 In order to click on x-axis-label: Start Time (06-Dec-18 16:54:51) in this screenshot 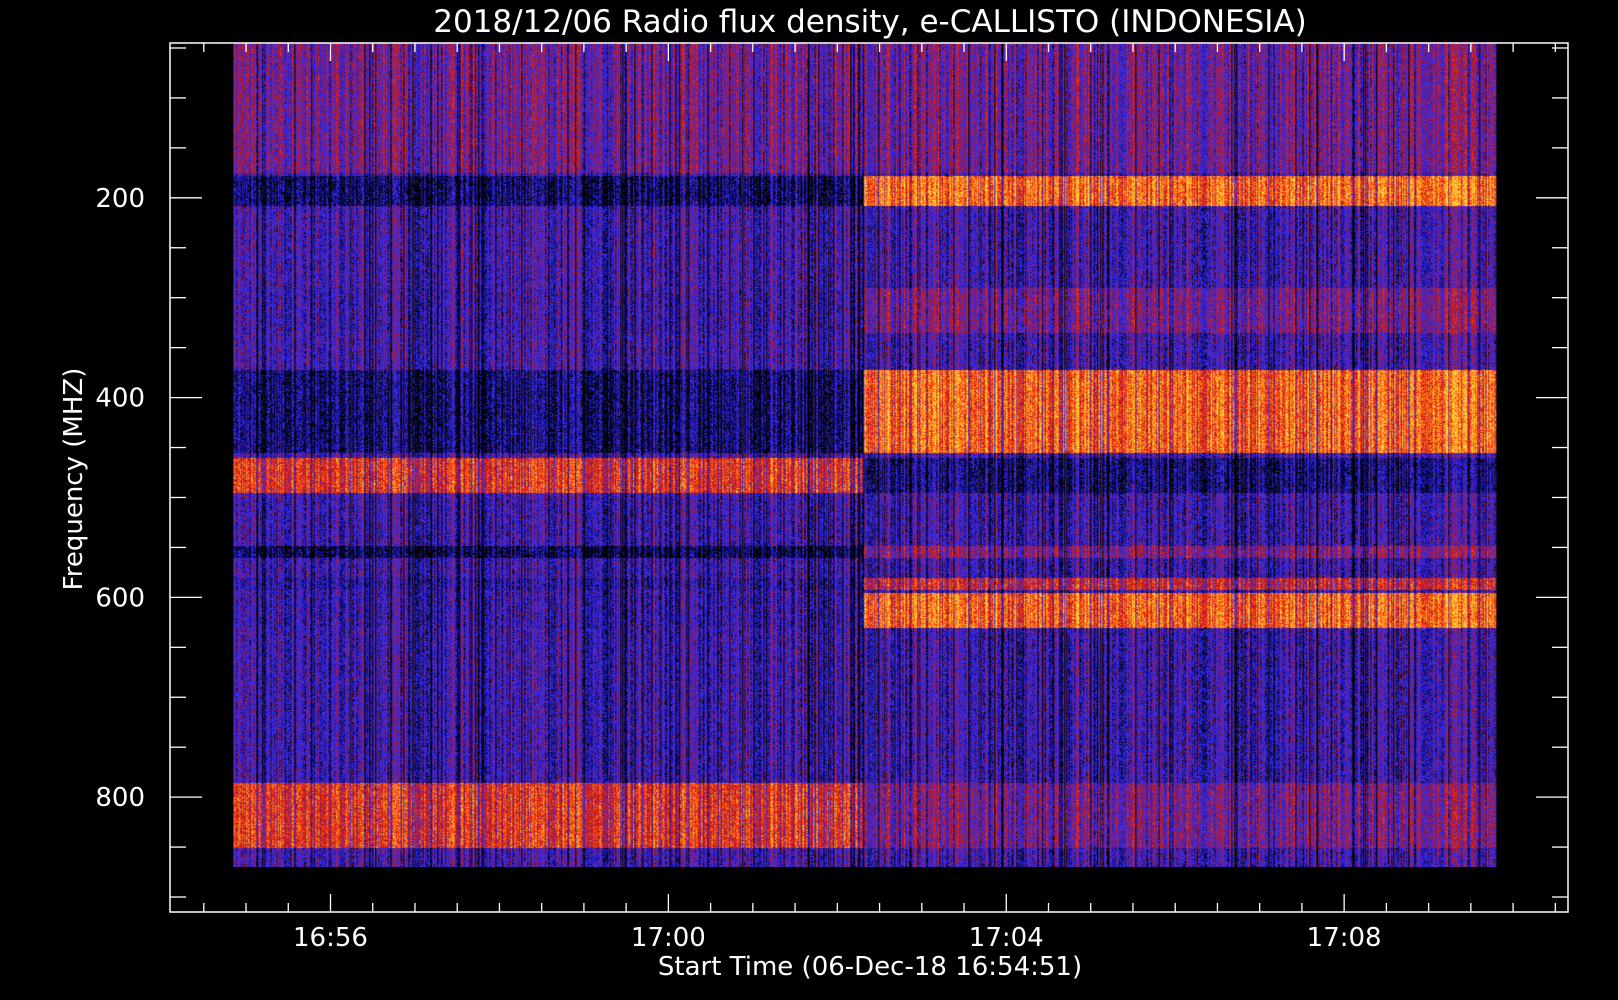, I will do `click(870, 967)`.